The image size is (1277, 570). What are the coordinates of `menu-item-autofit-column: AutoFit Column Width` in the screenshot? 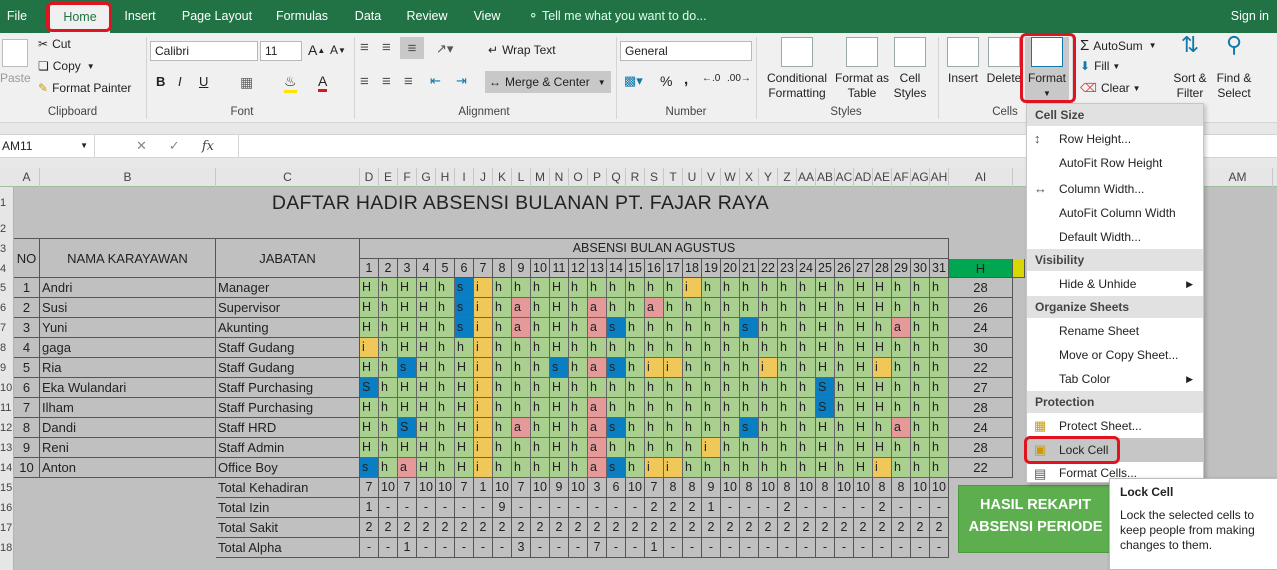 It's located at (1115, 213).